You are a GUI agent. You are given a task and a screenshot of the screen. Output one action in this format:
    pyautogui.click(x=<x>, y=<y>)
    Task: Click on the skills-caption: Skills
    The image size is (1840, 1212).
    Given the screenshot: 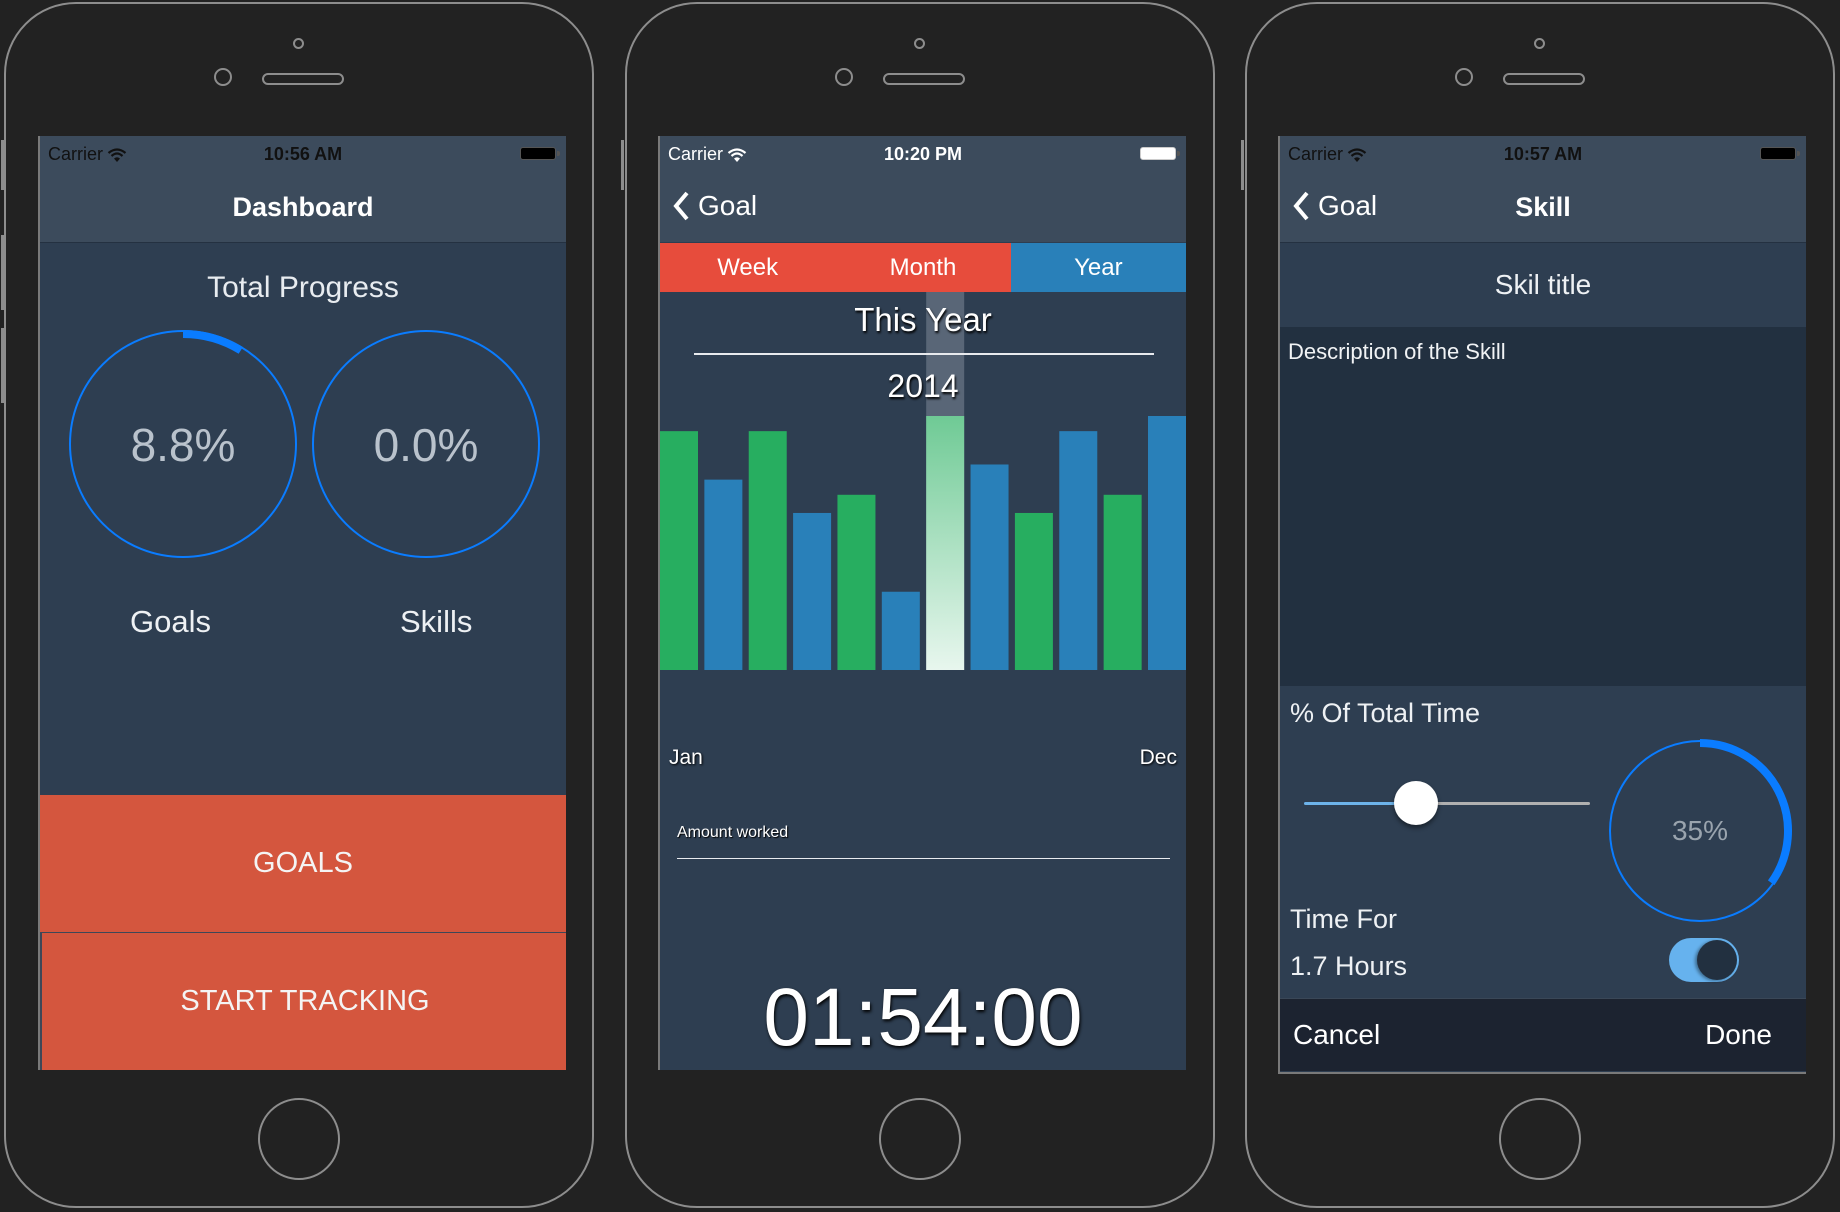 What is the action you would take?
    pyautogui.click(x=436, y=621)
    